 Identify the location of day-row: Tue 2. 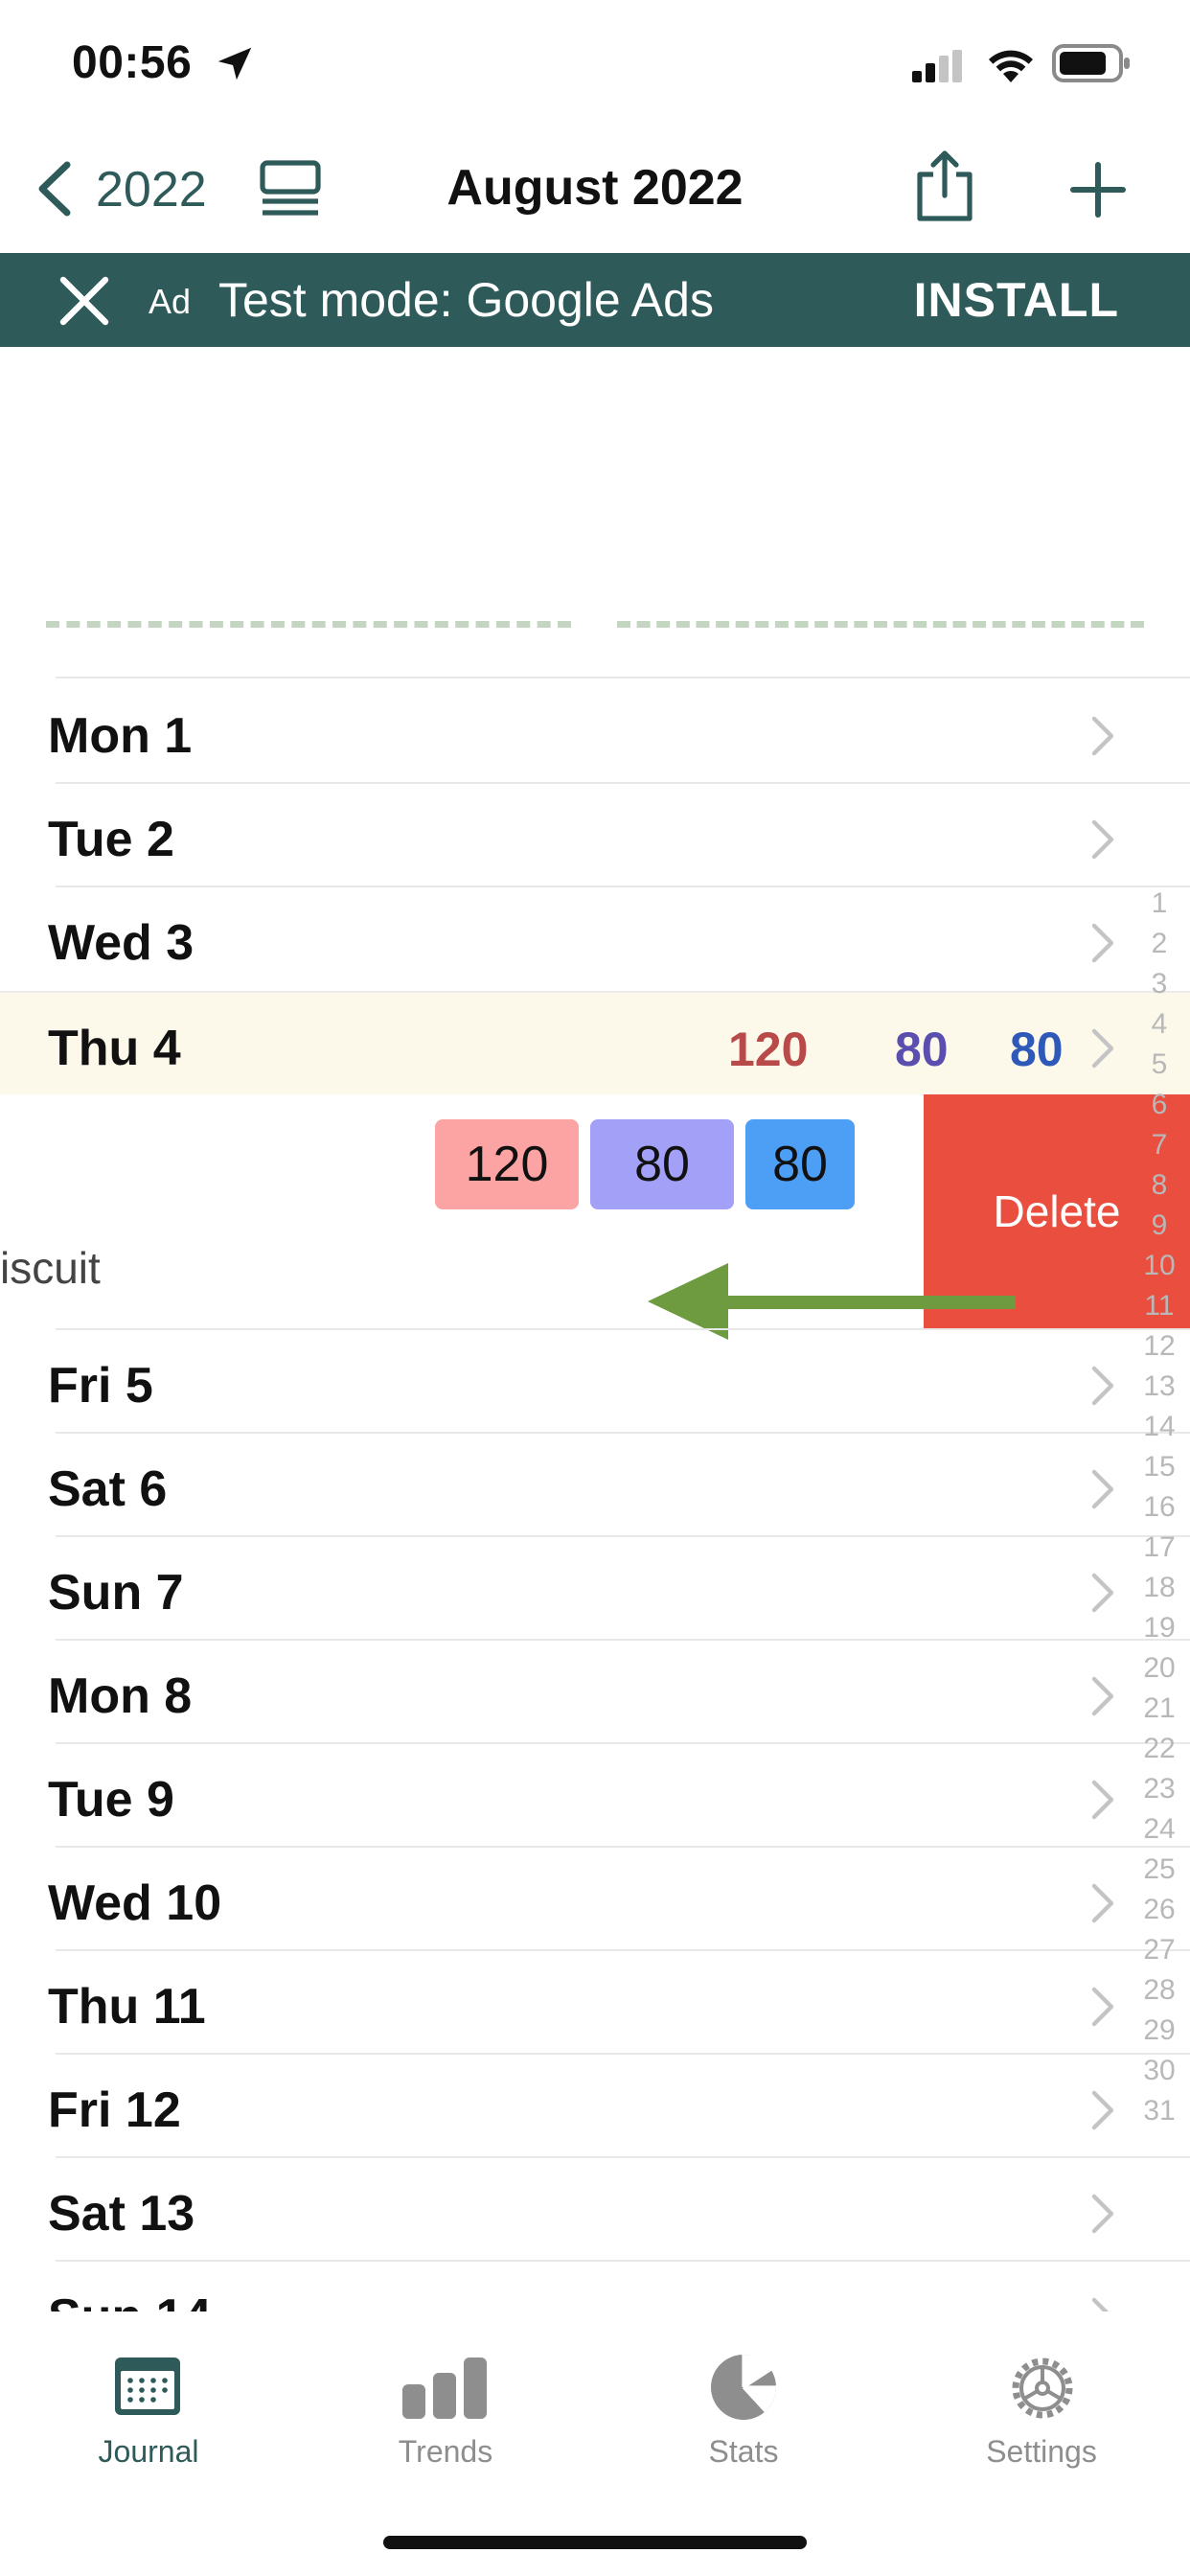
(595, 835).